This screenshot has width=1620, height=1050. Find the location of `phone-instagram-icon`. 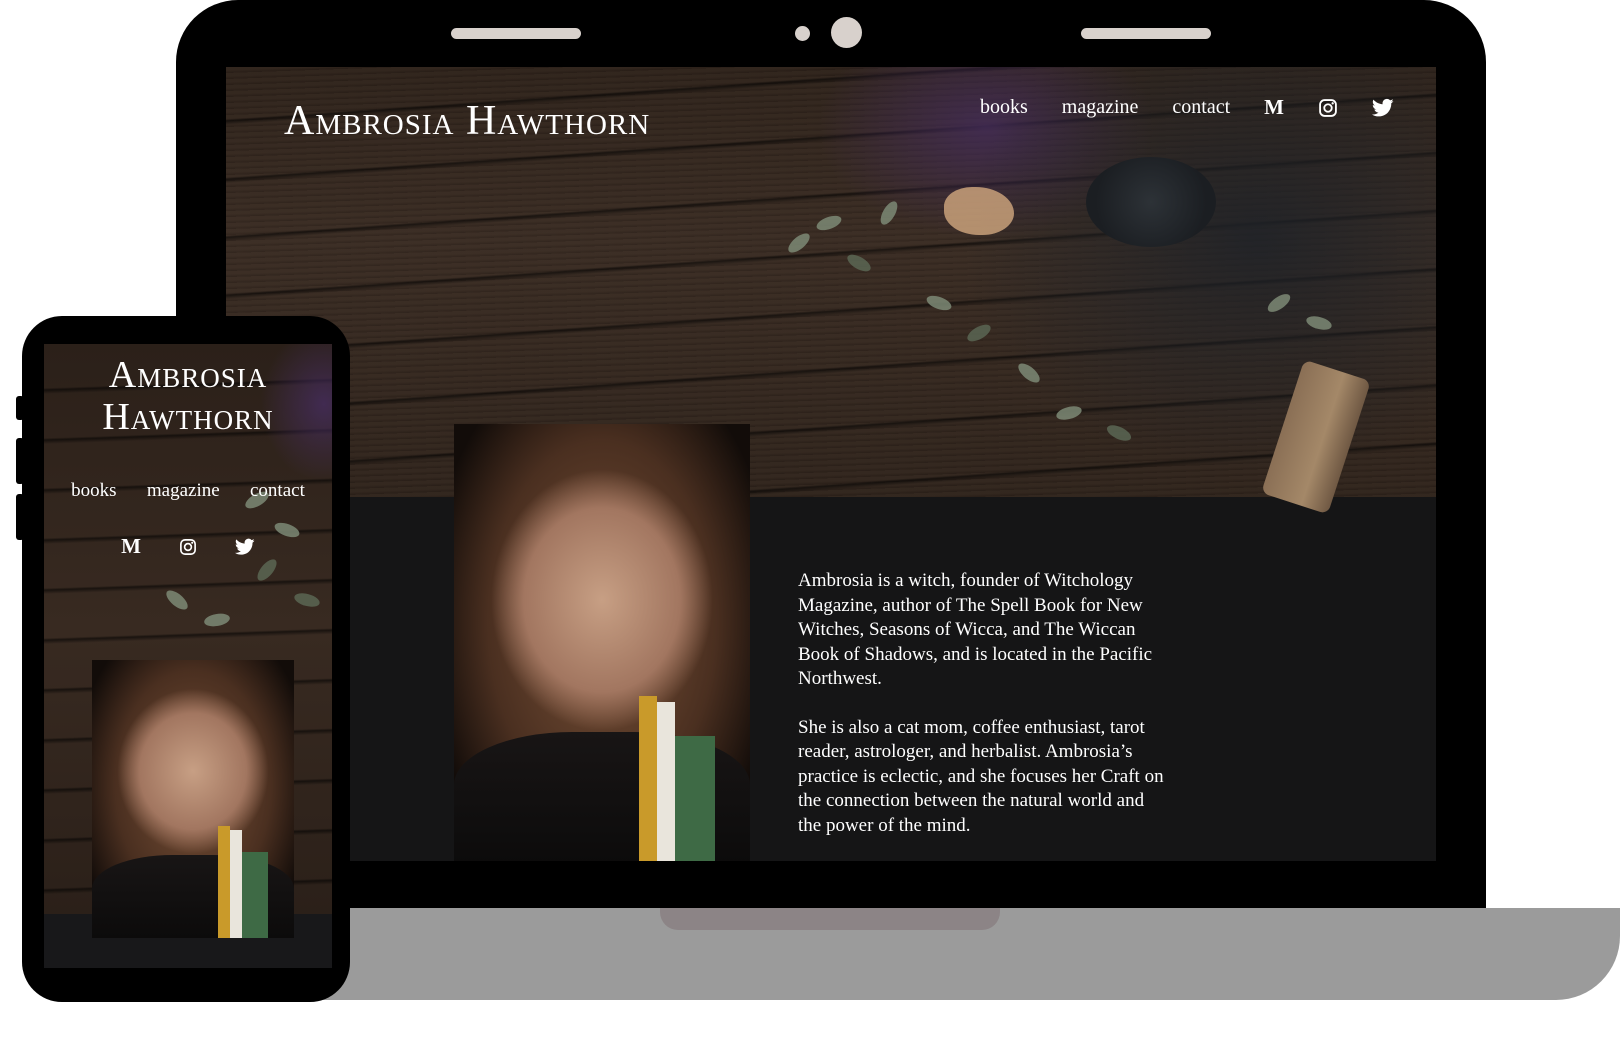

phone-instagram-icon is located at coordinates (188, 546).